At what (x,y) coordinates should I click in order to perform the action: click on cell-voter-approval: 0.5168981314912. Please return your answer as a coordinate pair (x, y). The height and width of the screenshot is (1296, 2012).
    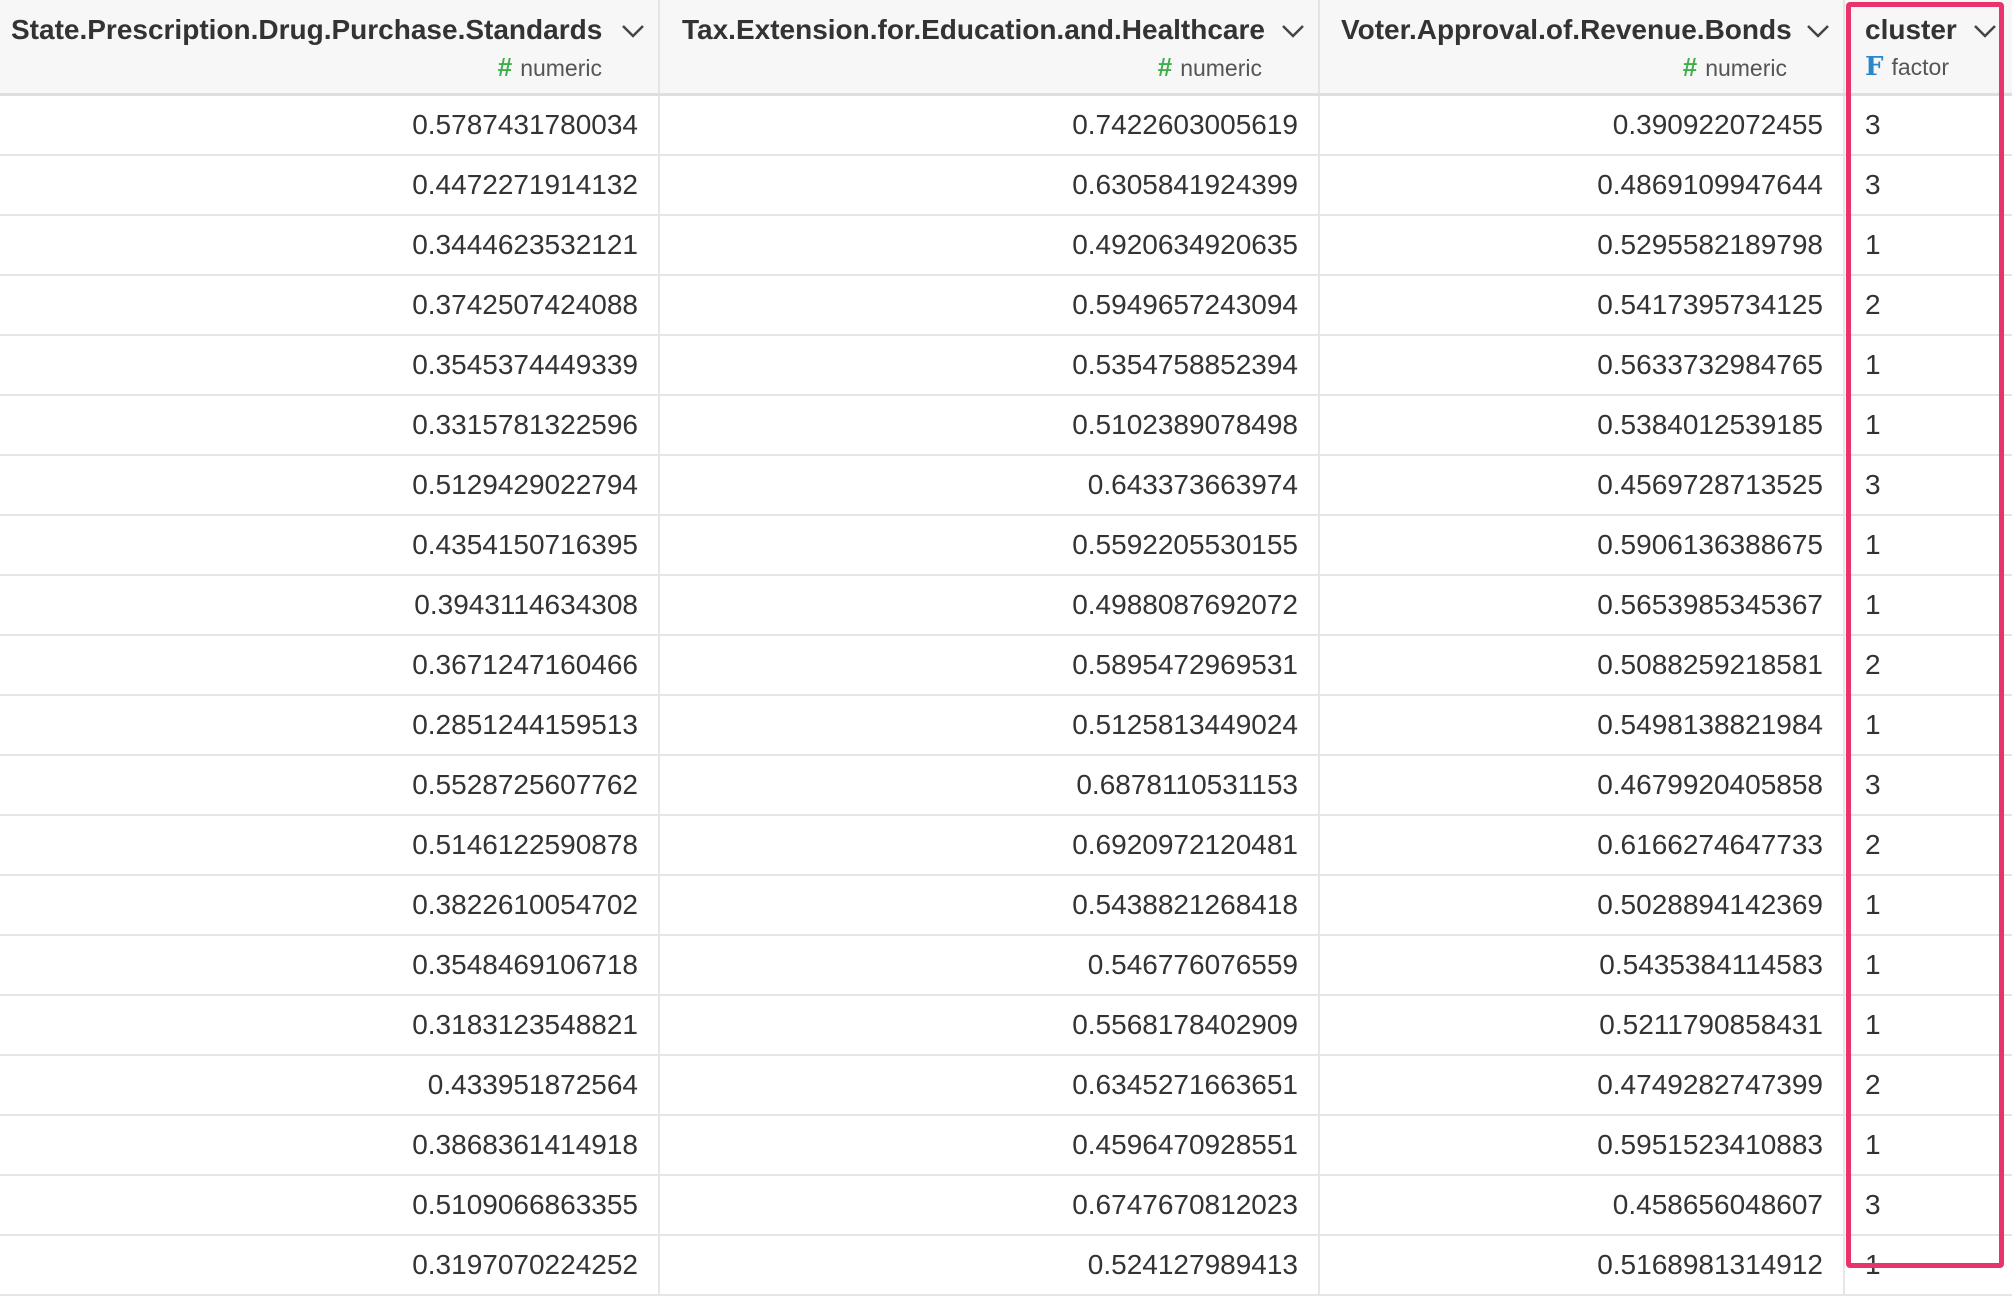
    Looking at the image, I should click on (1582, 1265).